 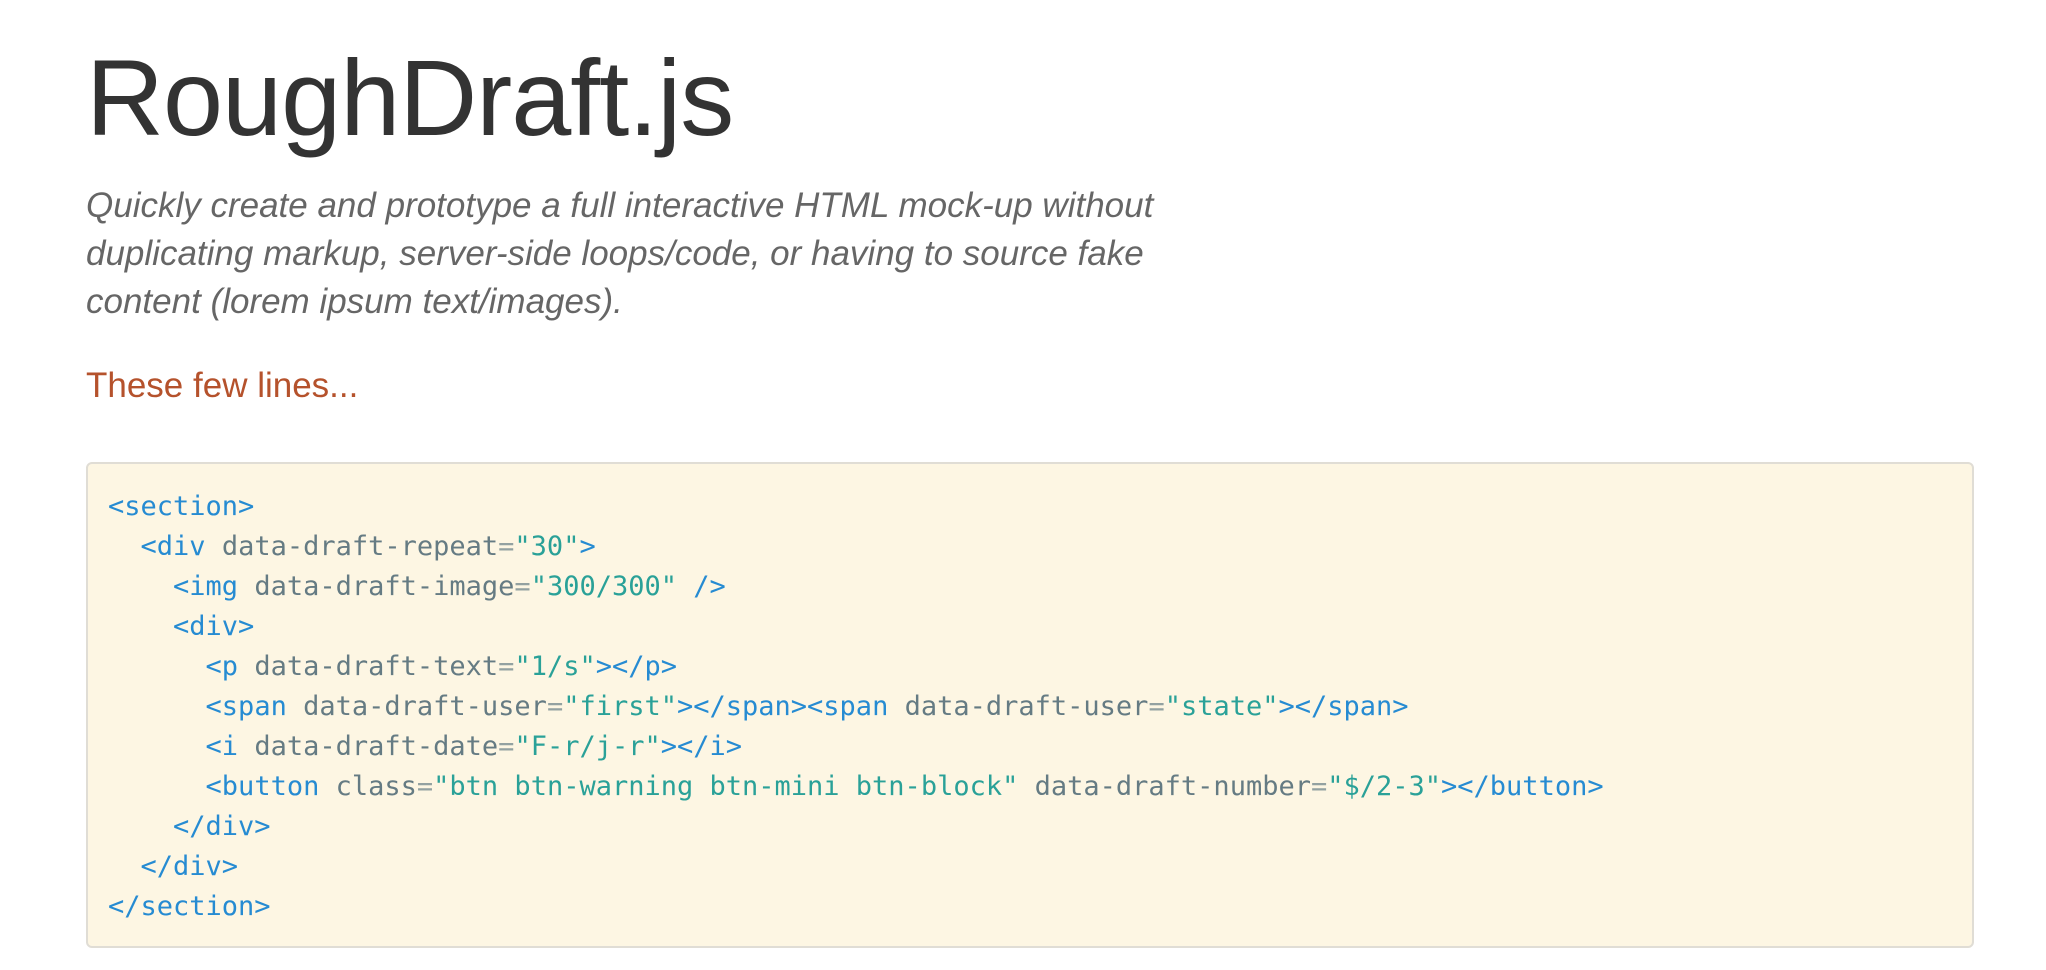 I want to click on code-token-tag: </section>, so click(x=189, y=906).